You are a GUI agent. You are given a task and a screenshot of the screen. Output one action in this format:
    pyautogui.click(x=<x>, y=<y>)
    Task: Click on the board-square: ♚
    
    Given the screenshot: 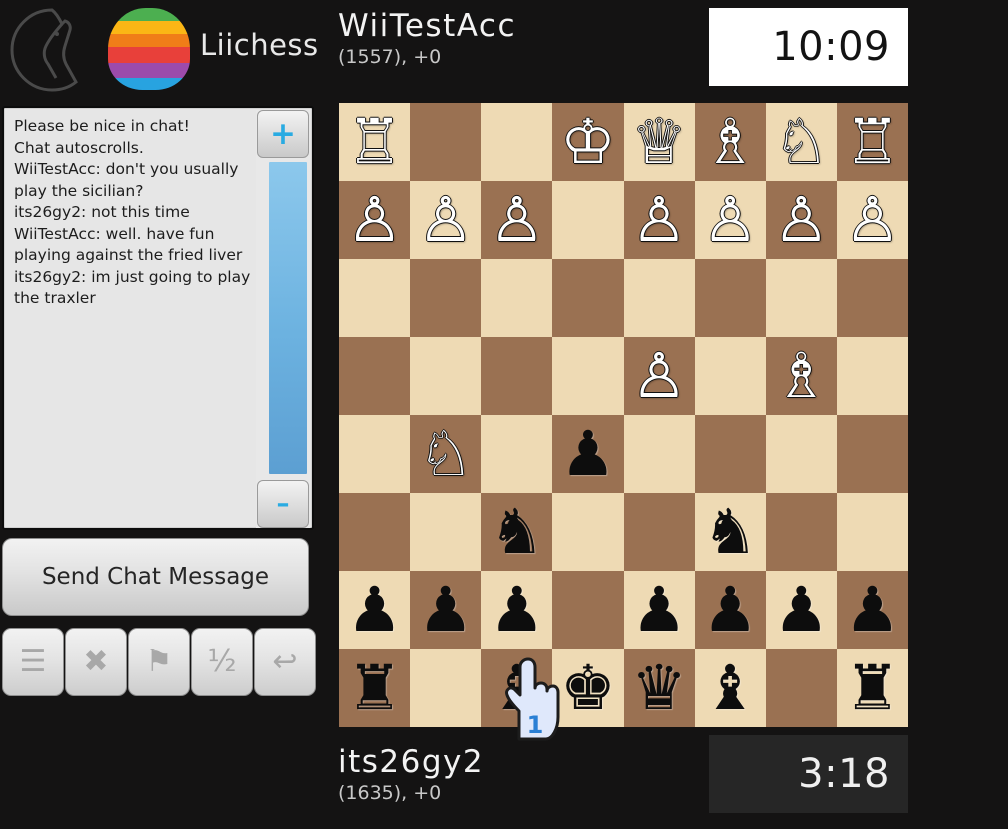 What is the action you would take?
    pyautogui.click(x=588, y=688)
    